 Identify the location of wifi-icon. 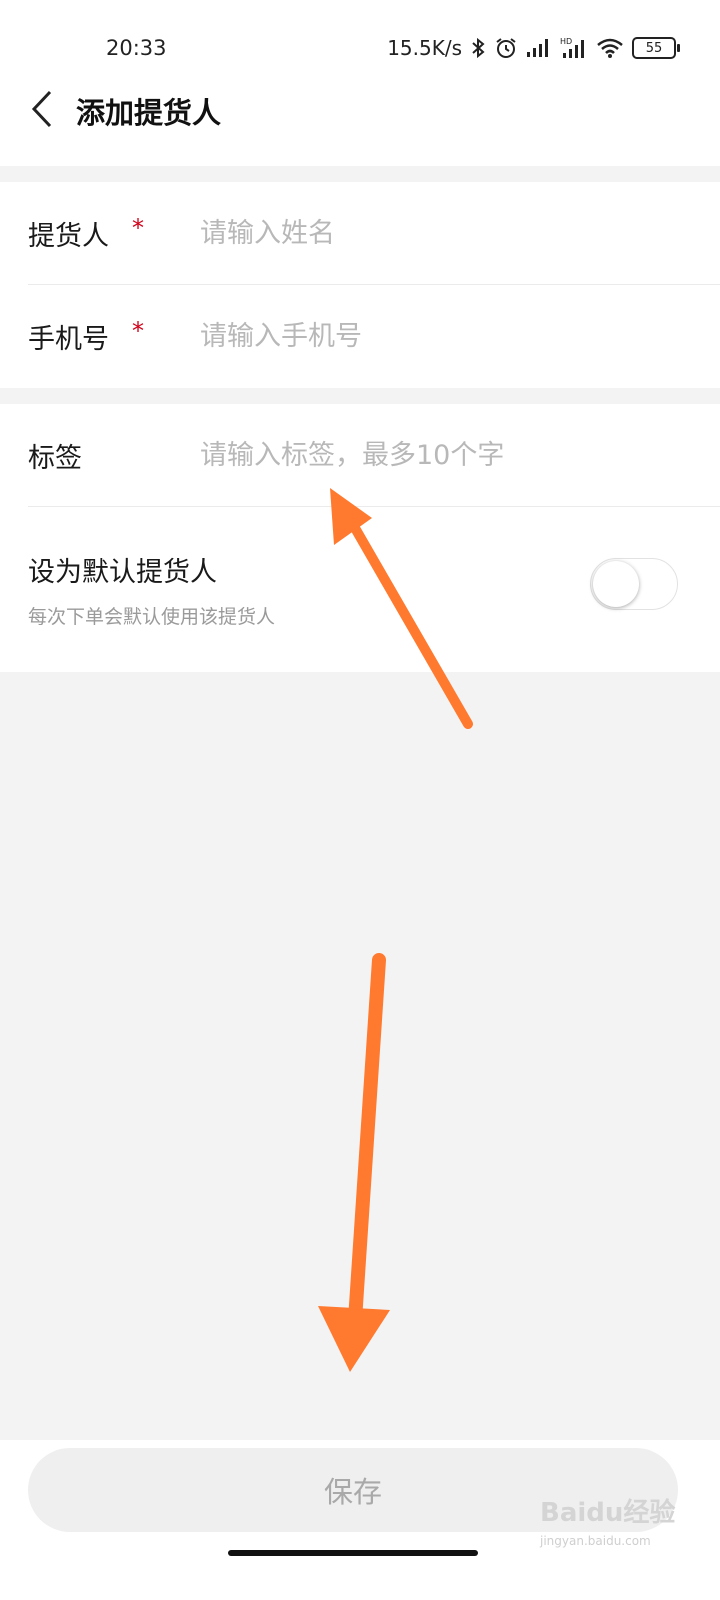
(610, 48).